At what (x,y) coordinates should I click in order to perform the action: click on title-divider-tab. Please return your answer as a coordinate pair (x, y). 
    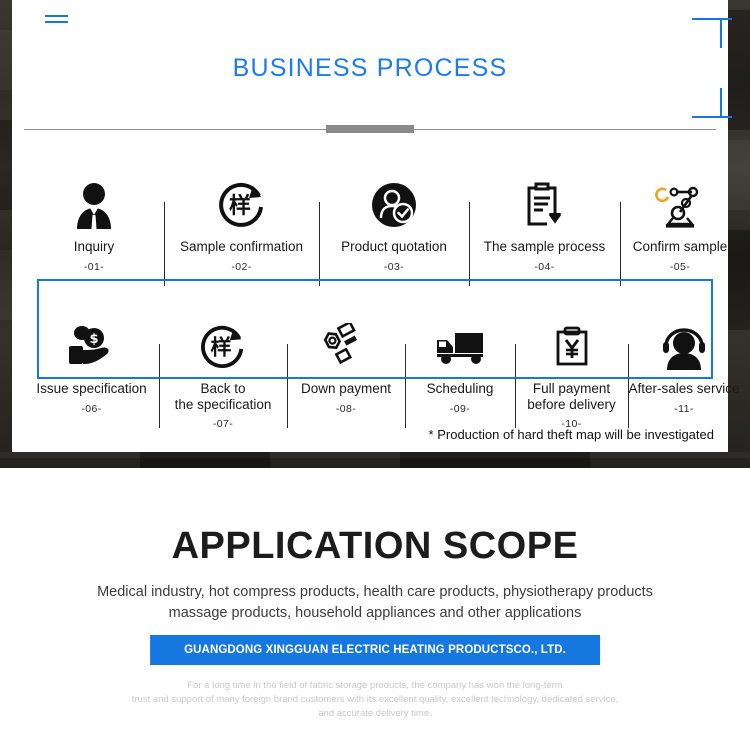
    Looking at the image, I should click on (370, 129).